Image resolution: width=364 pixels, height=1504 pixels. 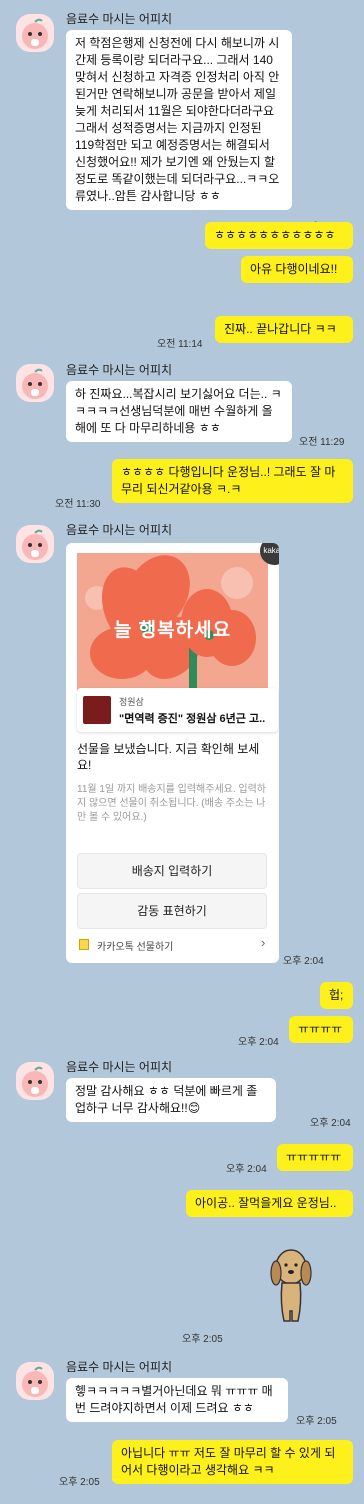 I want to click on banner-text: 늘 행복하세요, so click(x=172, y=630).